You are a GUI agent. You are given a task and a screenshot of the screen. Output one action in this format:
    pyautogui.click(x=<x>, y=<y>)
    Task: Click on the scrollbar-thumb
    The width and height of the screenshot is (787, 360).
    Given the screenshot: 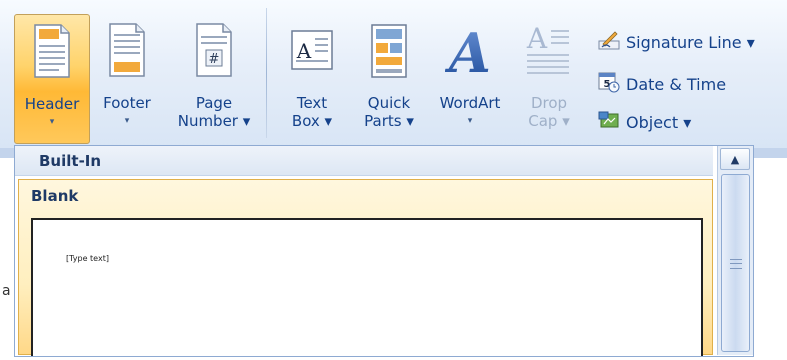 What is the action you would take?
    pyautogui.click(x=735, y=263)
    